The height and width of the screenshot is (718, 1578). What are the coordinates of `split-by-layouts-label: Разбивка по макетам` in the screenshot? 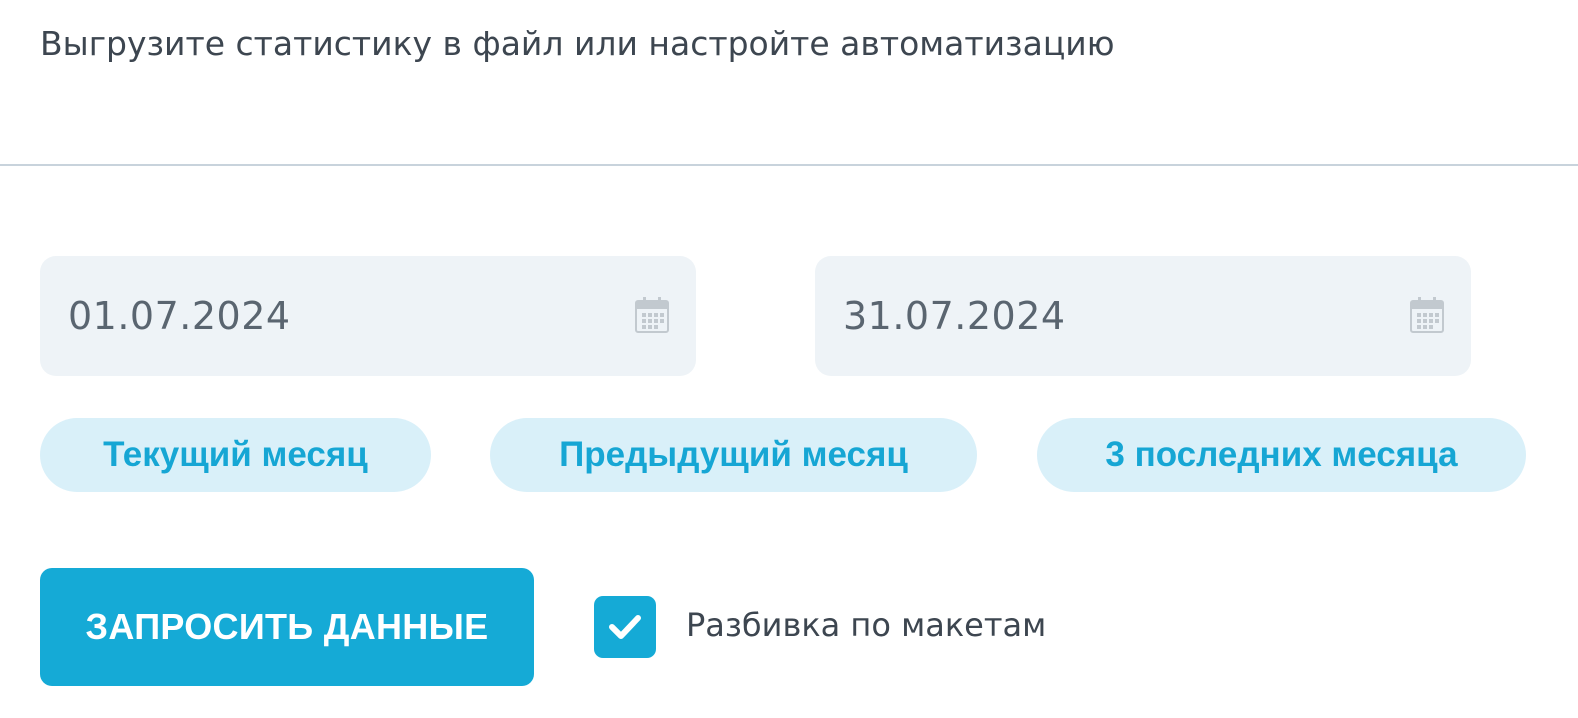 It's located at (866, 625).